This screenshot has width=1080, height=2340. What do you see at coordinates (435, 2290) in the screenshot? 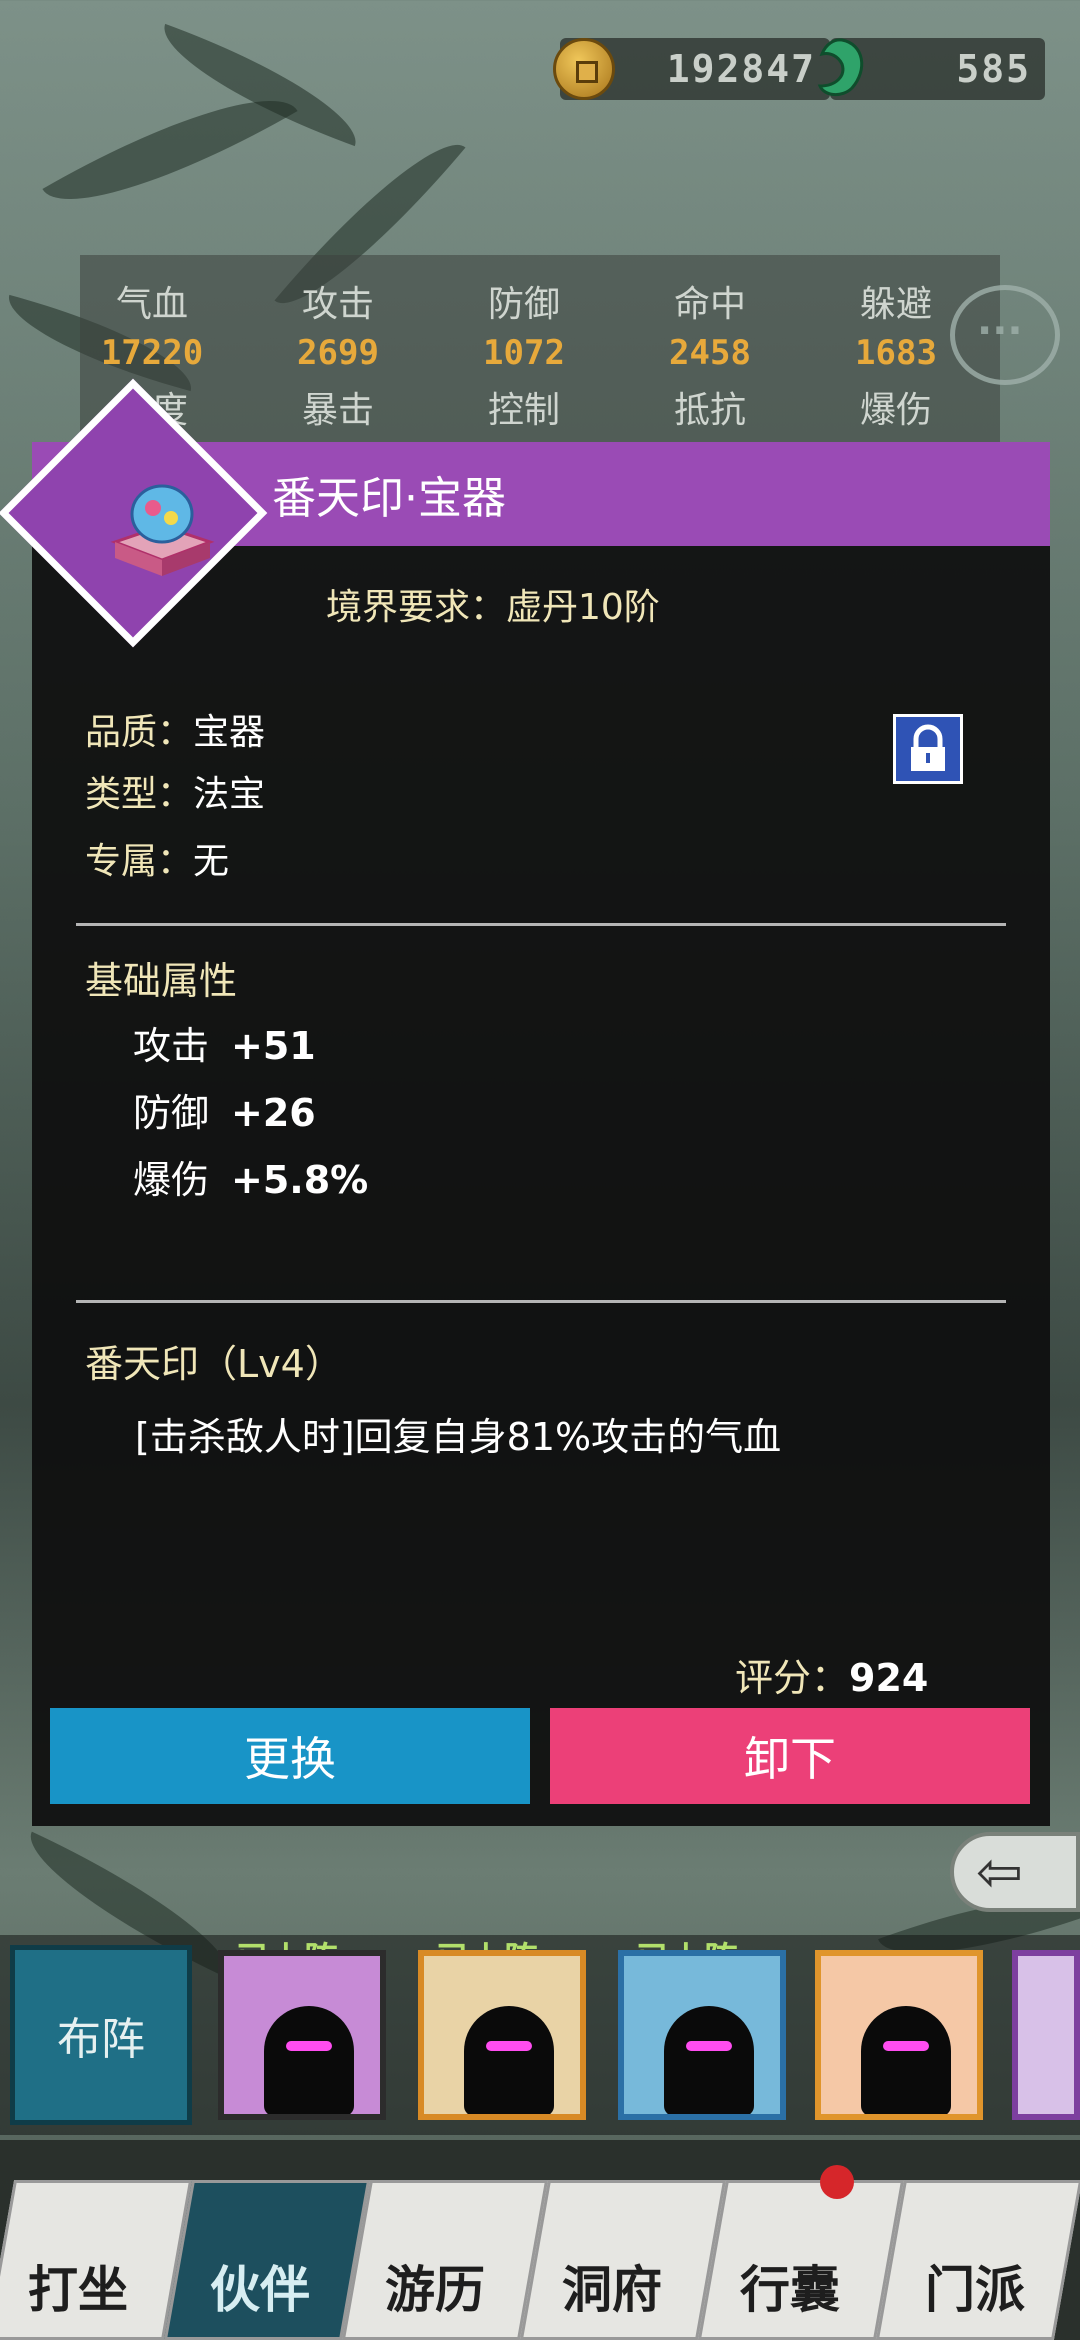
I see `nav-label: 游历` at bounding box center [435, 2290].